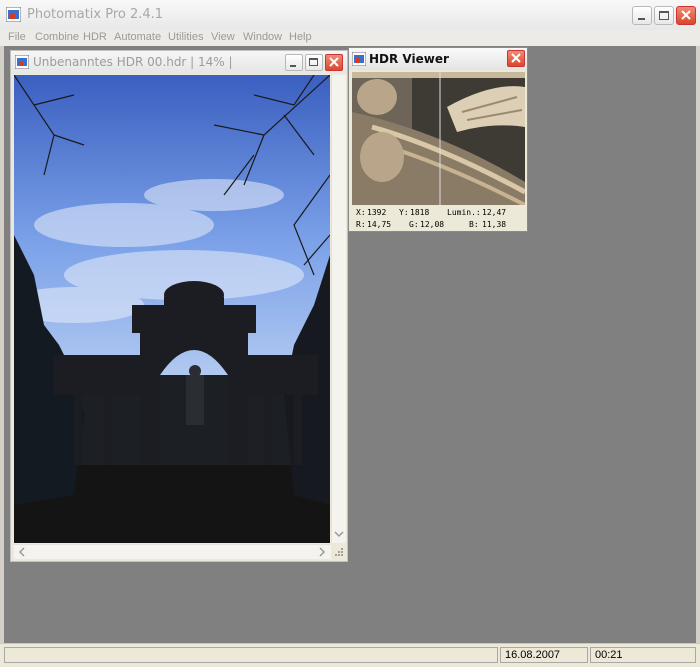 The width and height of the screenshot is (700, 667). Describe the element at coordinates (544, 655) in the screenshot. I see `status-date: 16.08.2007` at that location.